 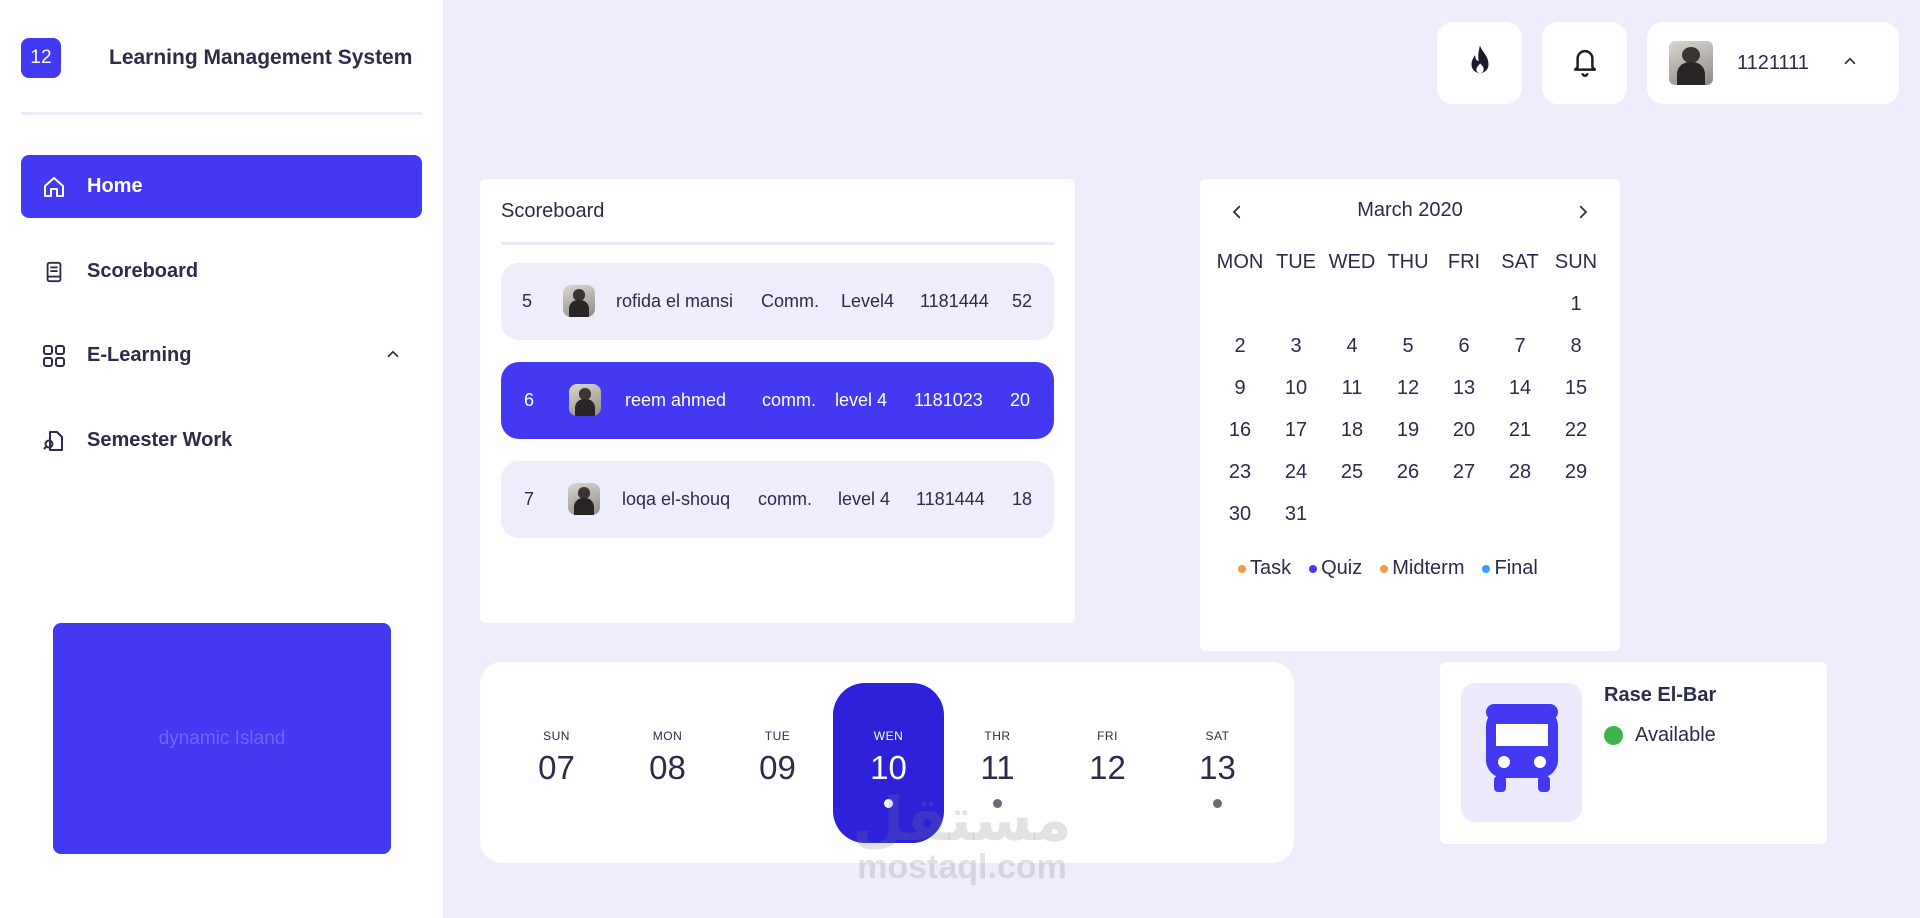 I want to click on student-name: loqa el-shouq, so click(x=676, y=499).